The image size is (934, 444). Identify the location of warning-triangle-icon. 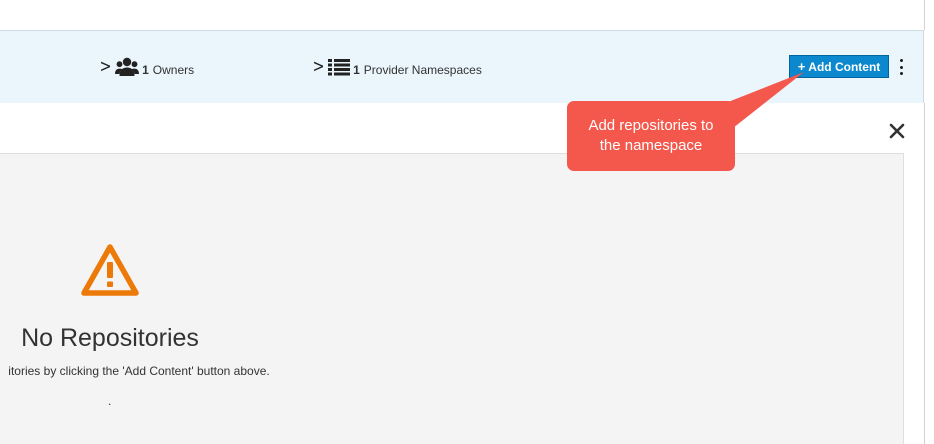
(110, 270).